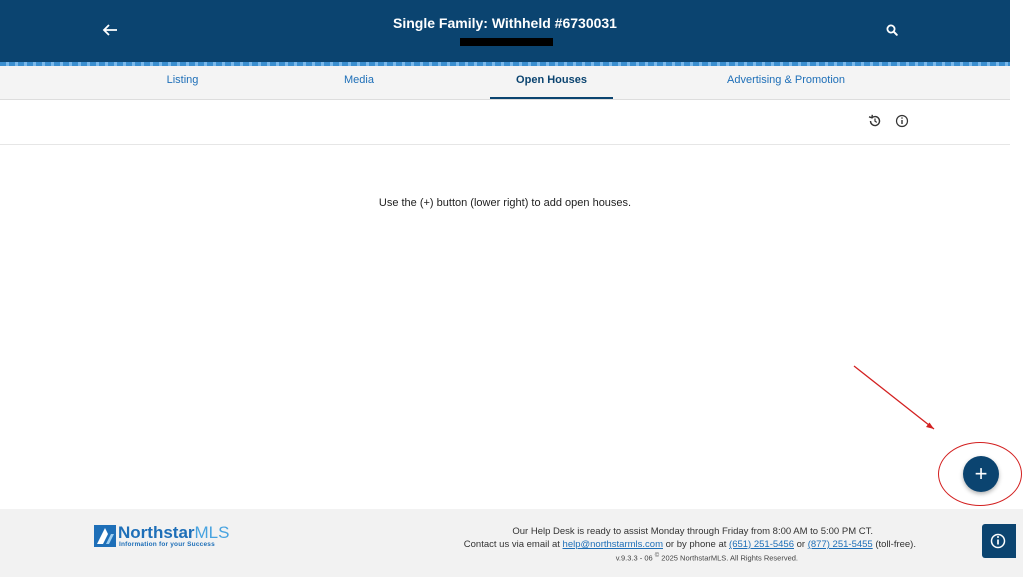  What do you see at coordinates (696, 544) in the screenshot?
I see `contact-mid: or by phone at` at bounding box center [696, 544].